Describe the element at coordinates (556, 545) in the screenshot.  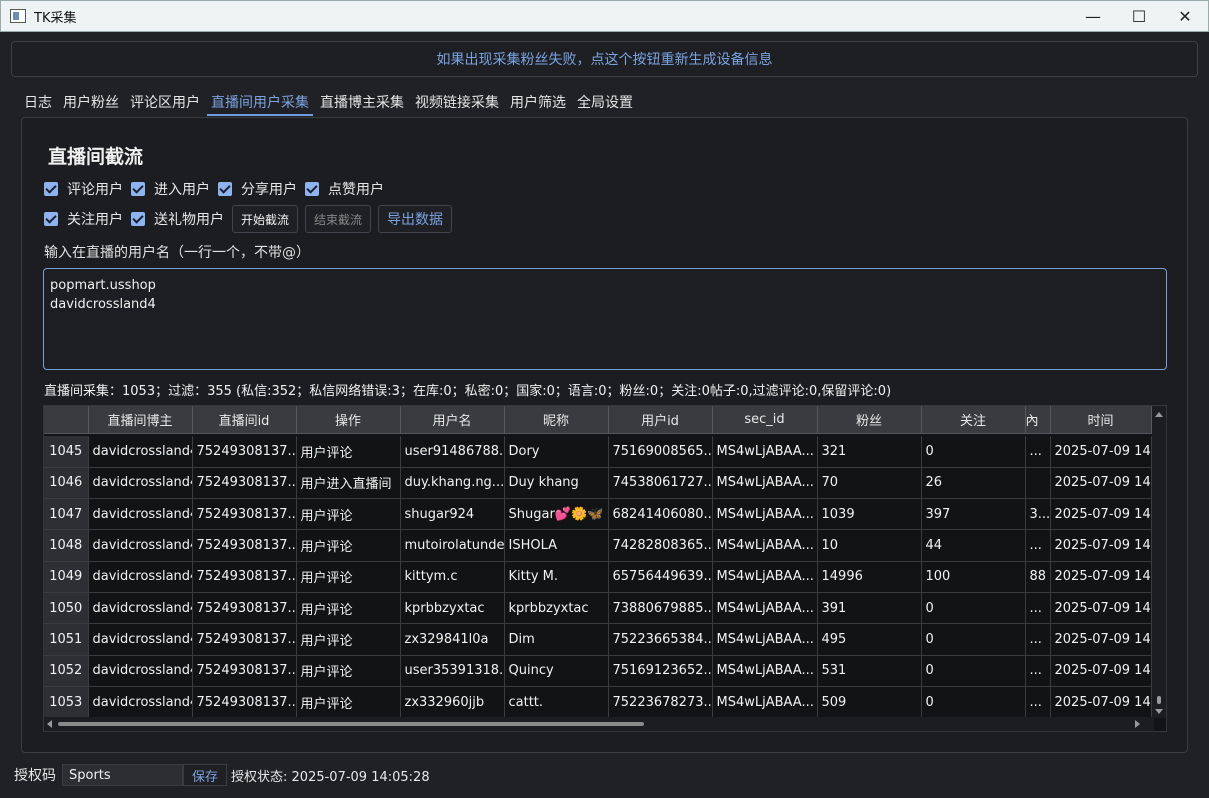
I see `nickname-cell: ISHOLA` at that location.